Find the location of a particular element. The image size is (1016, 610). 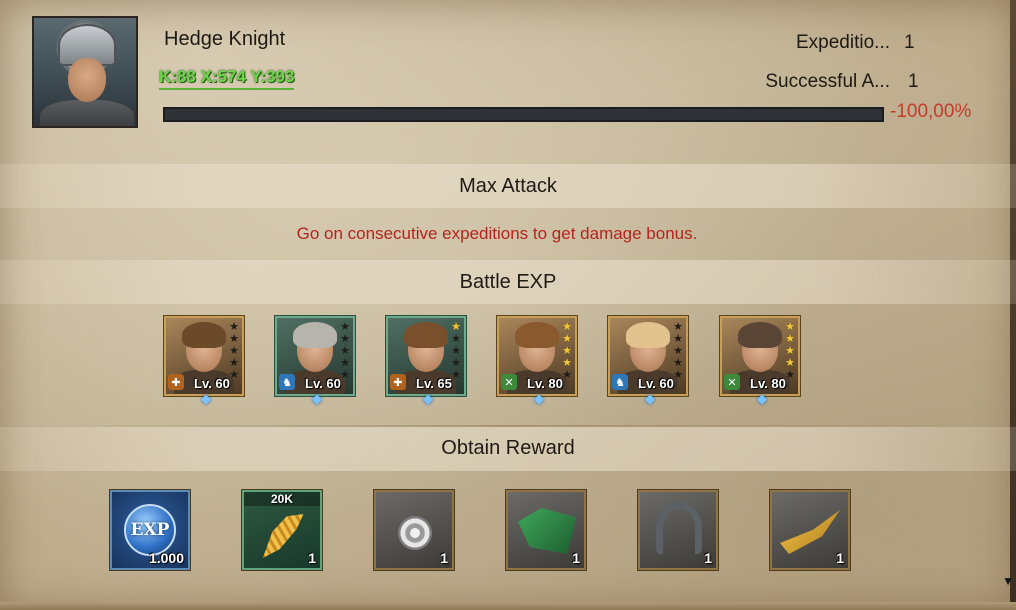

quill-reward: 1 is located at coordinates (810, 530).